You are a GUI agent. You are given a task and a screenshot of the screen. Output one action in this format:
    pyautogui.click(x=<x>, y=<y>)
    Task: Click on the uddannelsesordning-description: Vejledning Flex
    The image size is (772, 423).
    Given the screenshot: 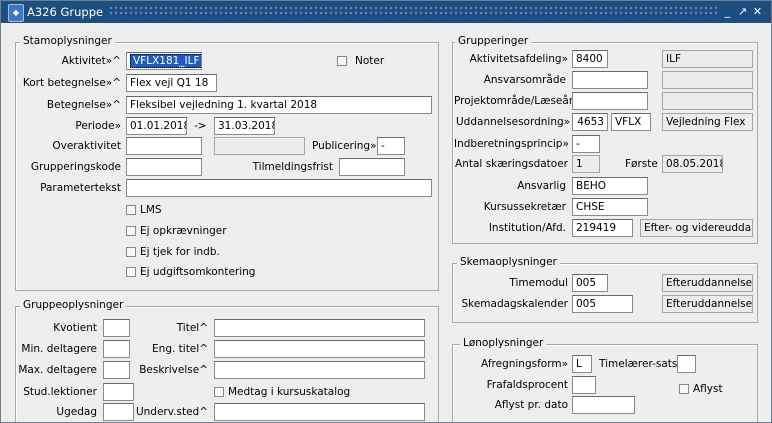 What is the action you would take?
    pyautogui.click(x=707, y=122)
    